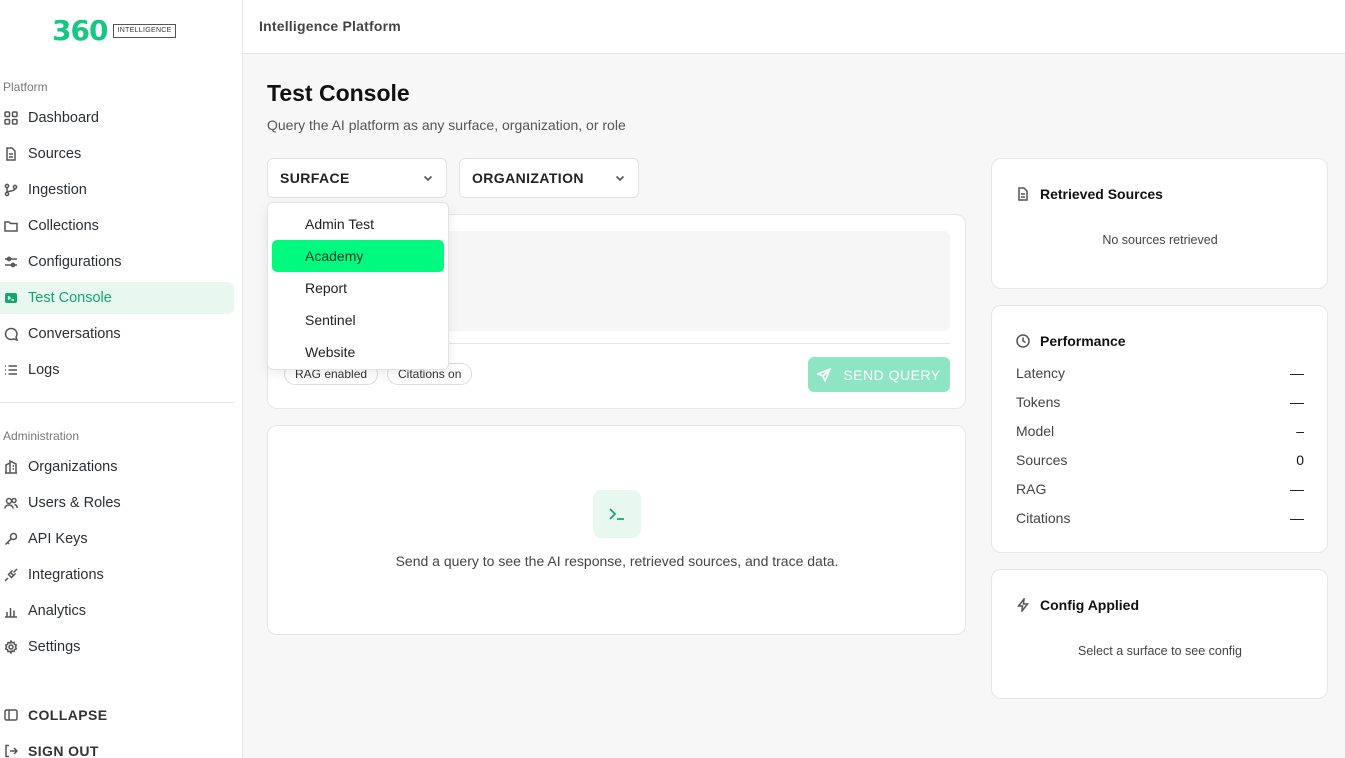 Image resolution: width=1345 pixels, height=758 pixels. What do you see at coordinates (1160, 489) in the screenshot?
I see `metric-rag: RAG —` at bounding box center [1160, 489].